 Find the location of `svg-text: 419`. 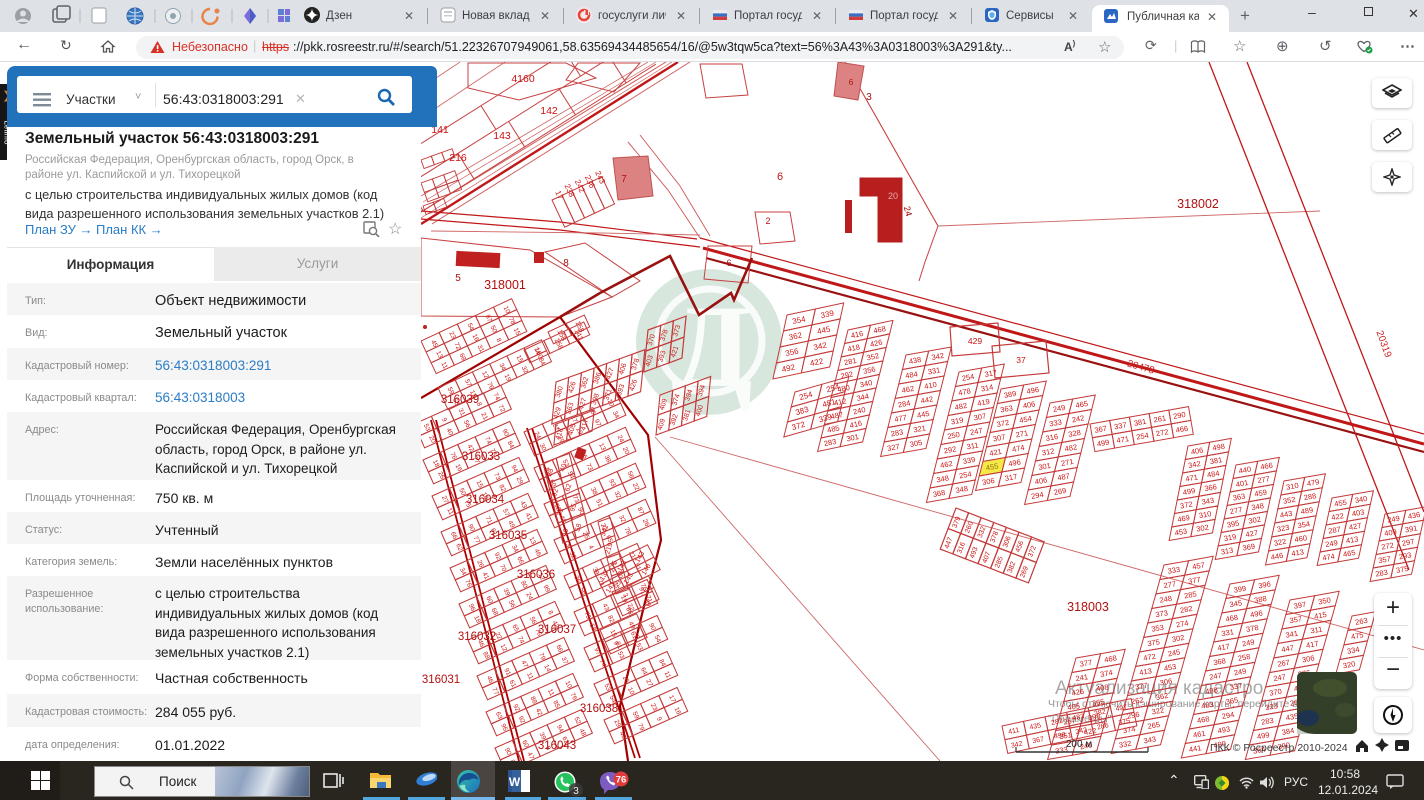

svg-text: 419 is located at coordinates (984, 402).